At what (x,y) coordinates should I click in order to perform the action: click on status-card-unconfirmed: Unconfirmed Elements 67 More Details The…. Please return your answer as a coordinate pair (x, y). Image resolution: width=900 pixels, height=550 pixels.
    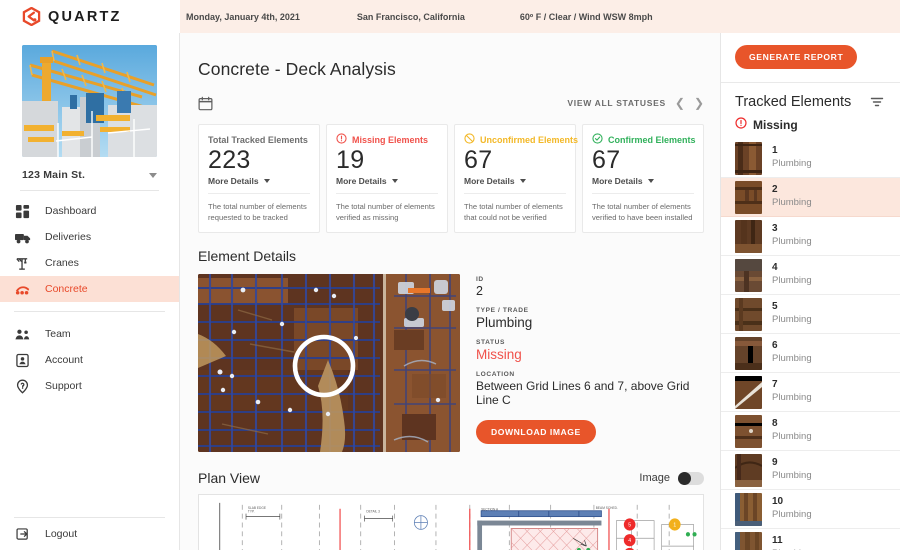
    Looking at the image, I should click on (516, 179).